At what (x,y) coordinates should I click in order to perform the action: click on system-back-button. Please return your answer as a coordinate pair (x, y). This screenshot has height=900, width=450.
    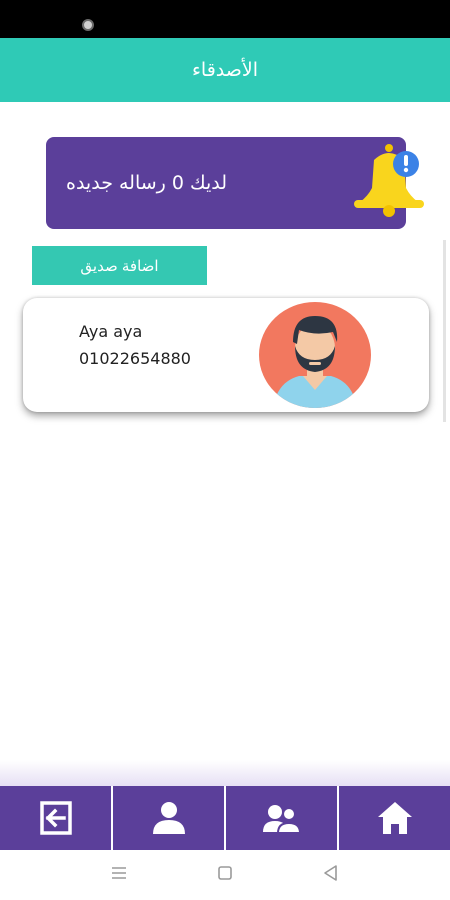
    Looking at the image, I should click on (331, 875).